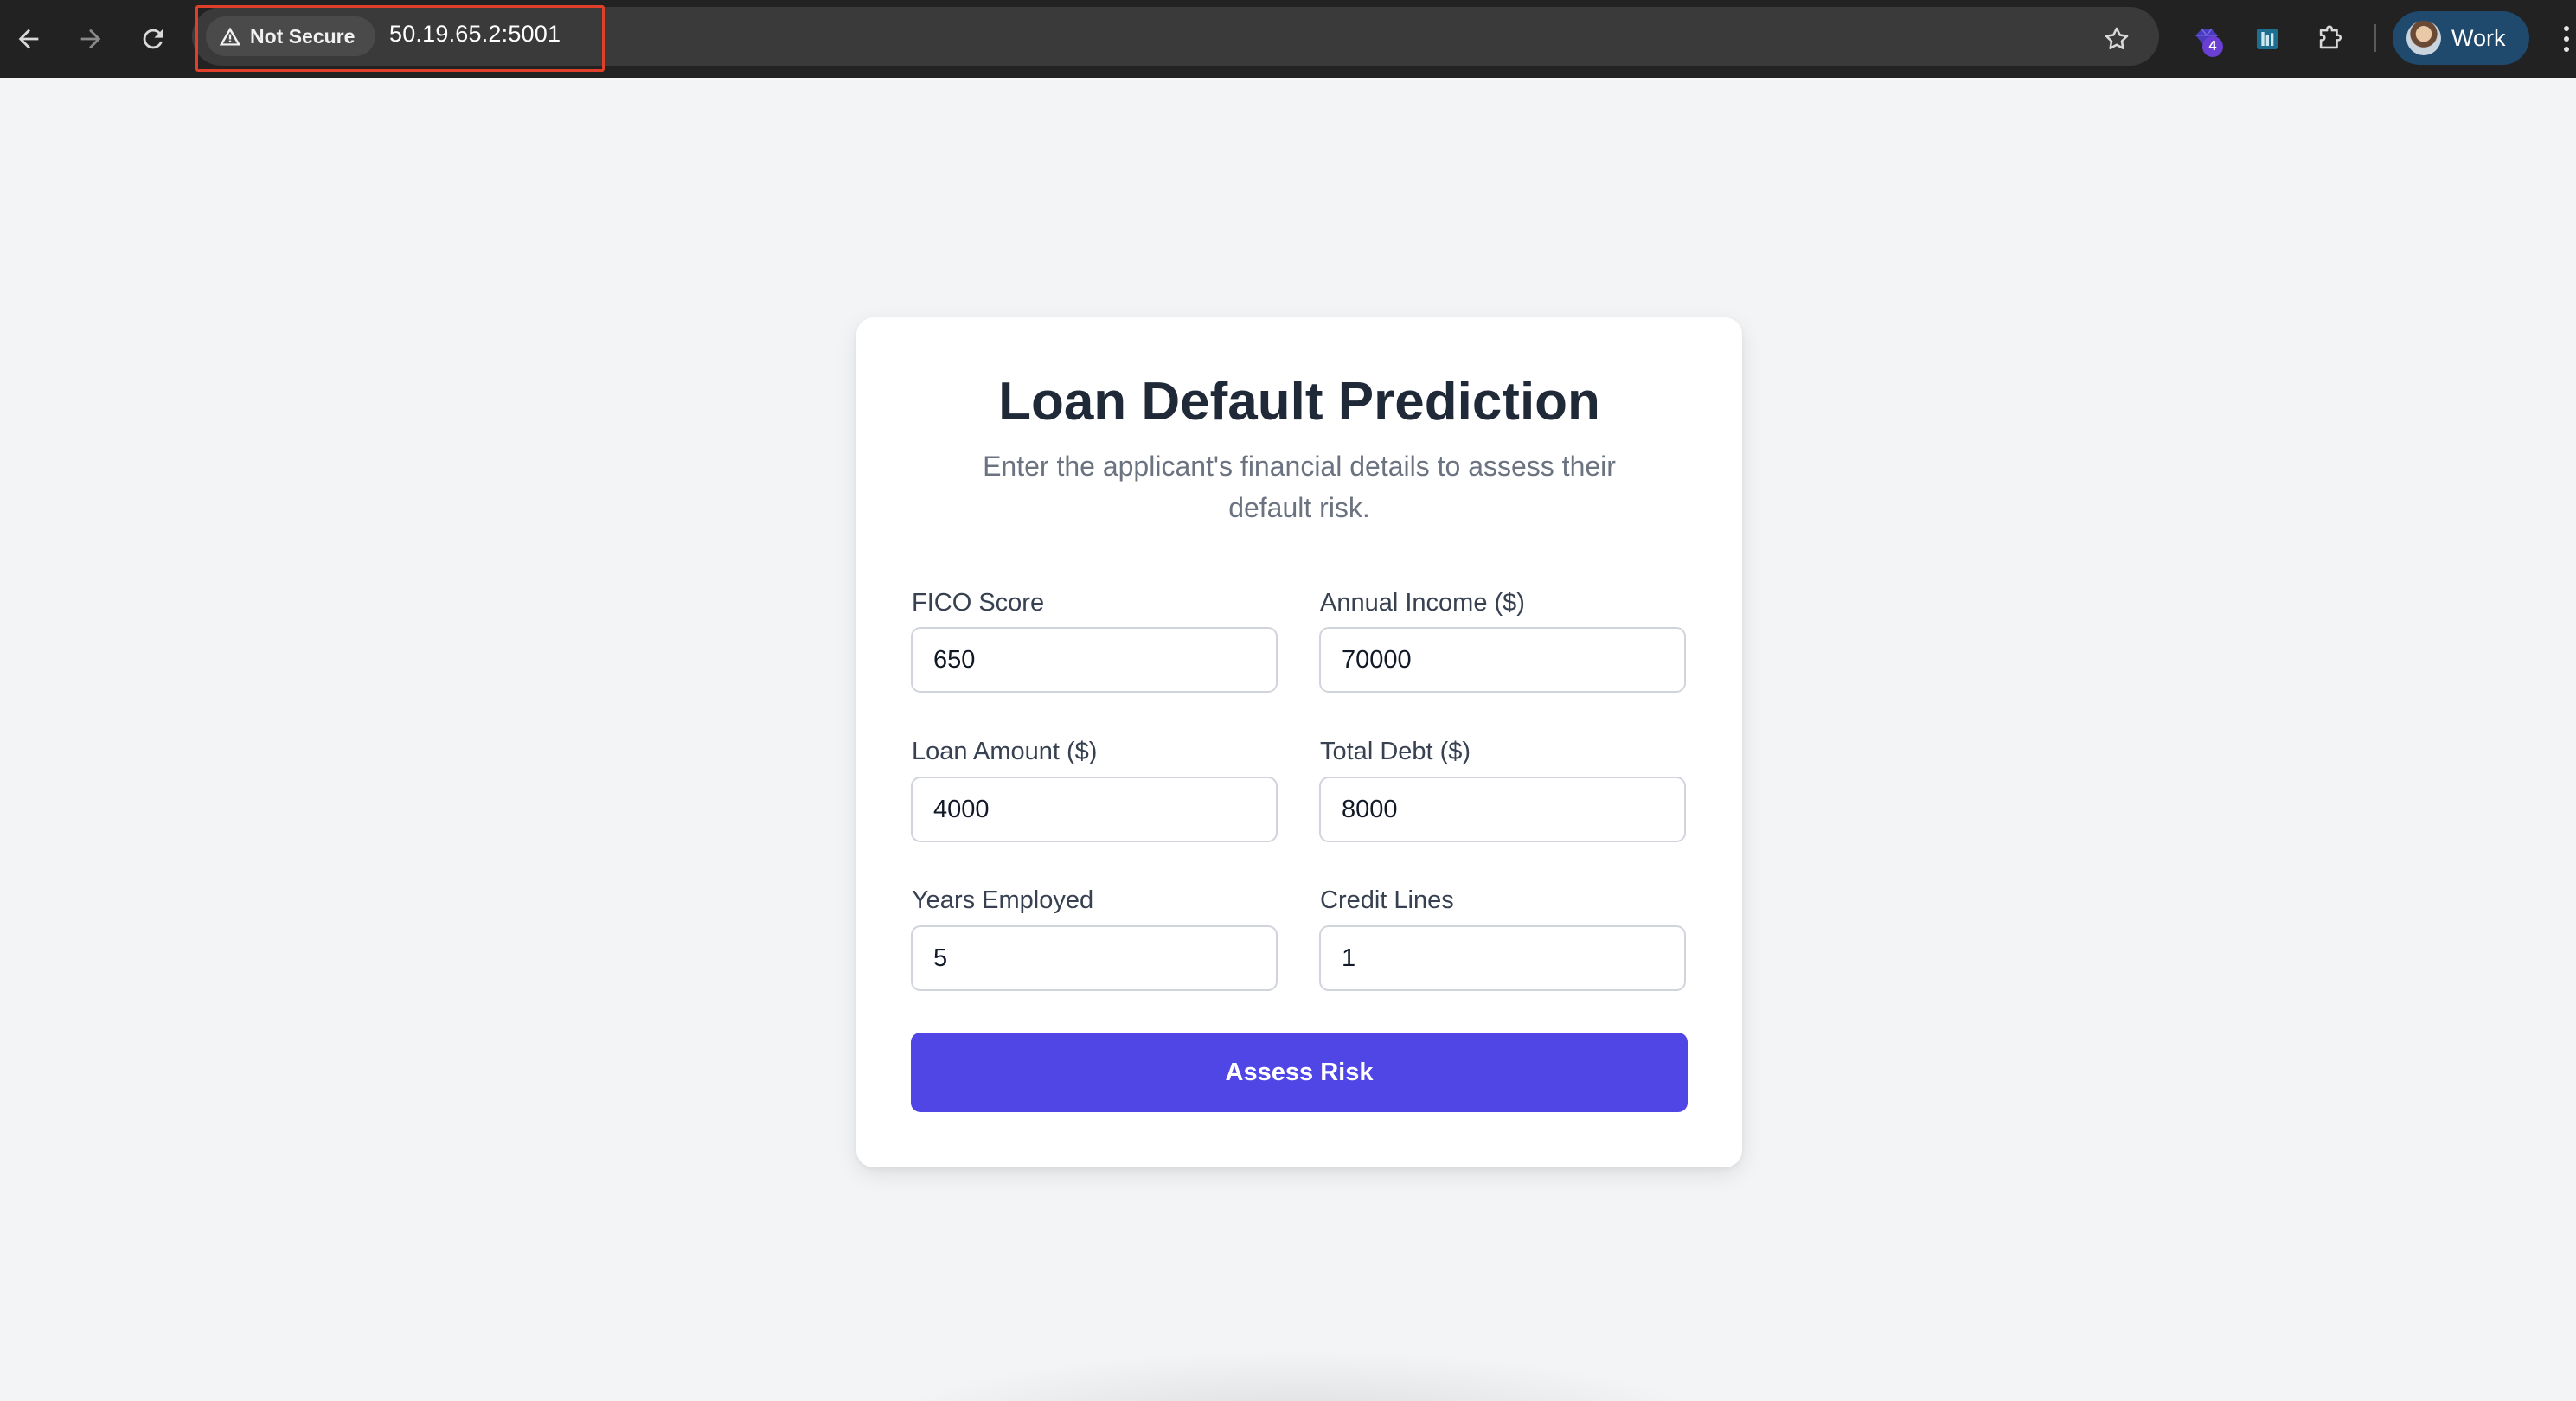 The height and width of the screenshot is (1401, 2576). I want to click on annual-income-label: Annual Income ($), so click(1422, 603).